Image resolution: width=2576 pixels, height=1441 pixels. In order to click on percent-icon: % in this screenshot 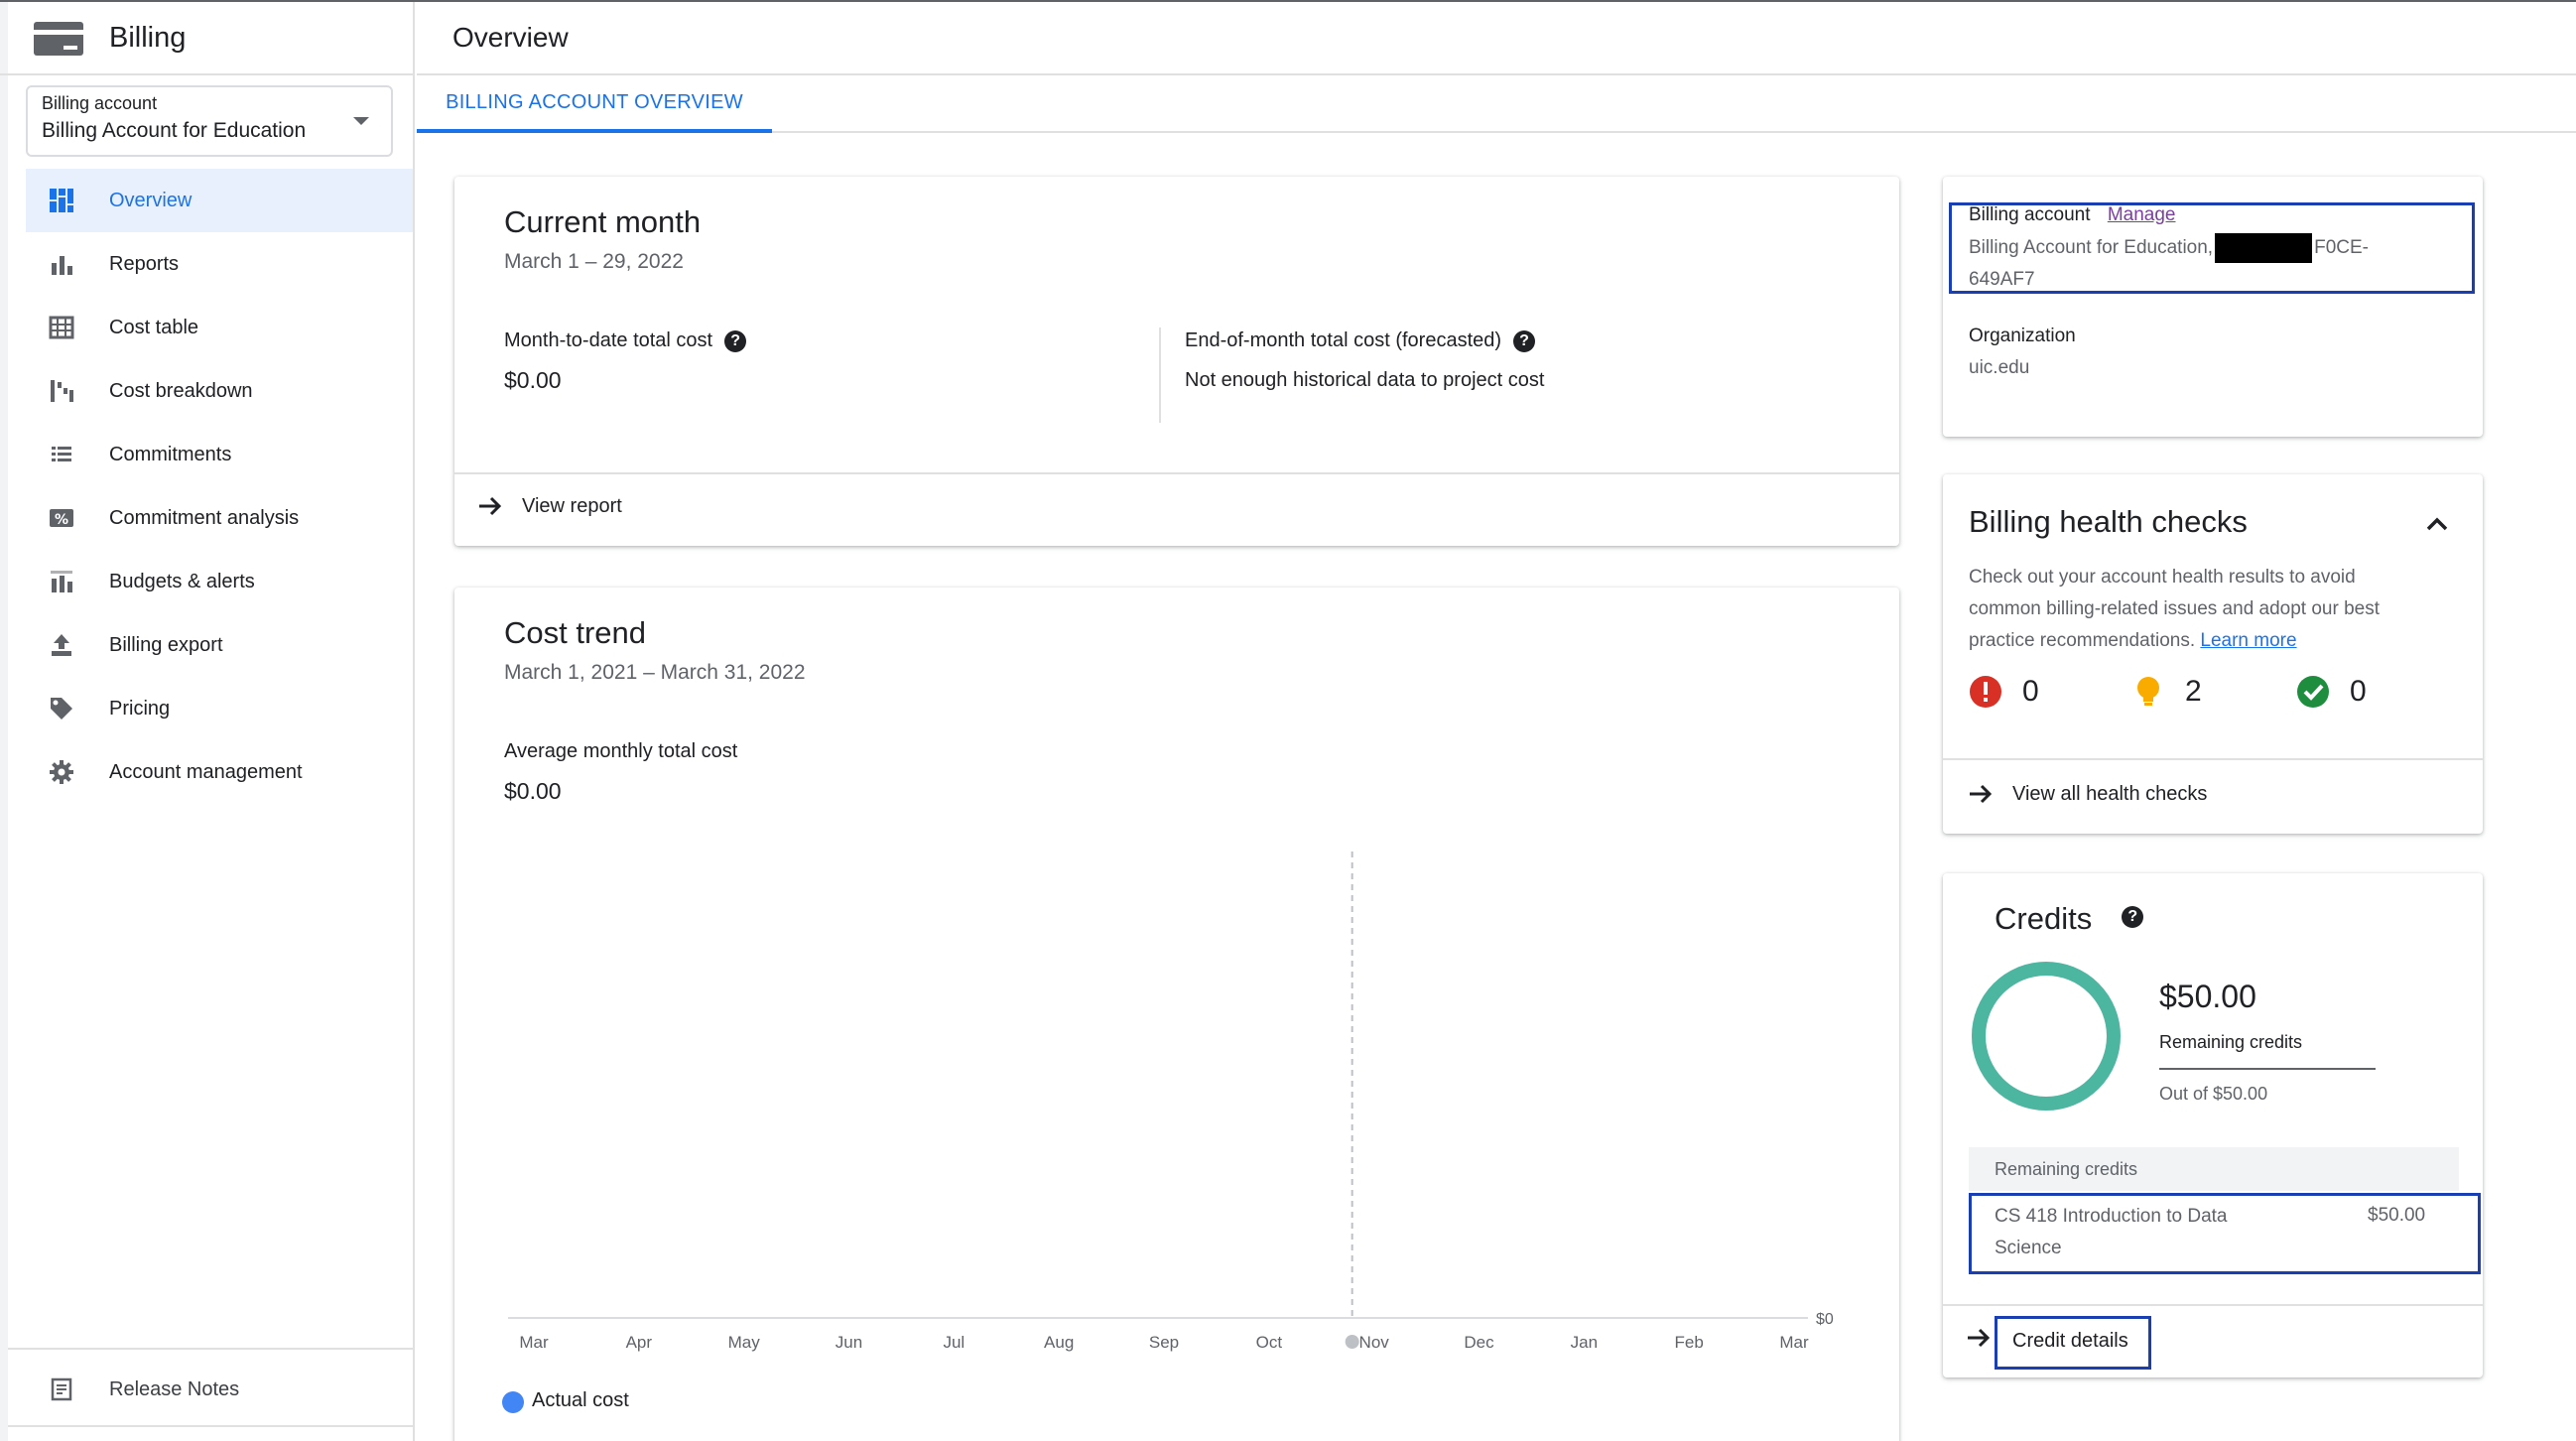, I will do `click(62, 518)`.